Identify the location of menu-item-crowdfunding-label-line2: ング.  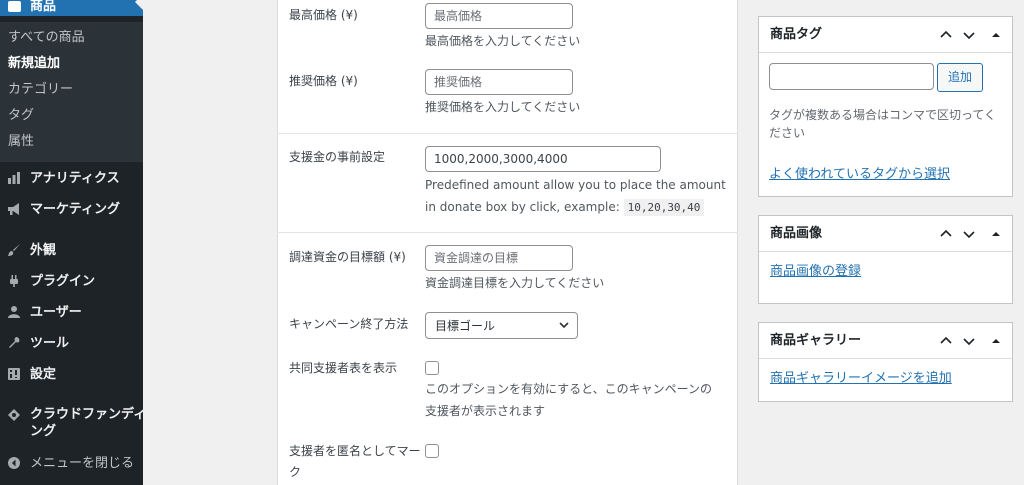
(43, 431).